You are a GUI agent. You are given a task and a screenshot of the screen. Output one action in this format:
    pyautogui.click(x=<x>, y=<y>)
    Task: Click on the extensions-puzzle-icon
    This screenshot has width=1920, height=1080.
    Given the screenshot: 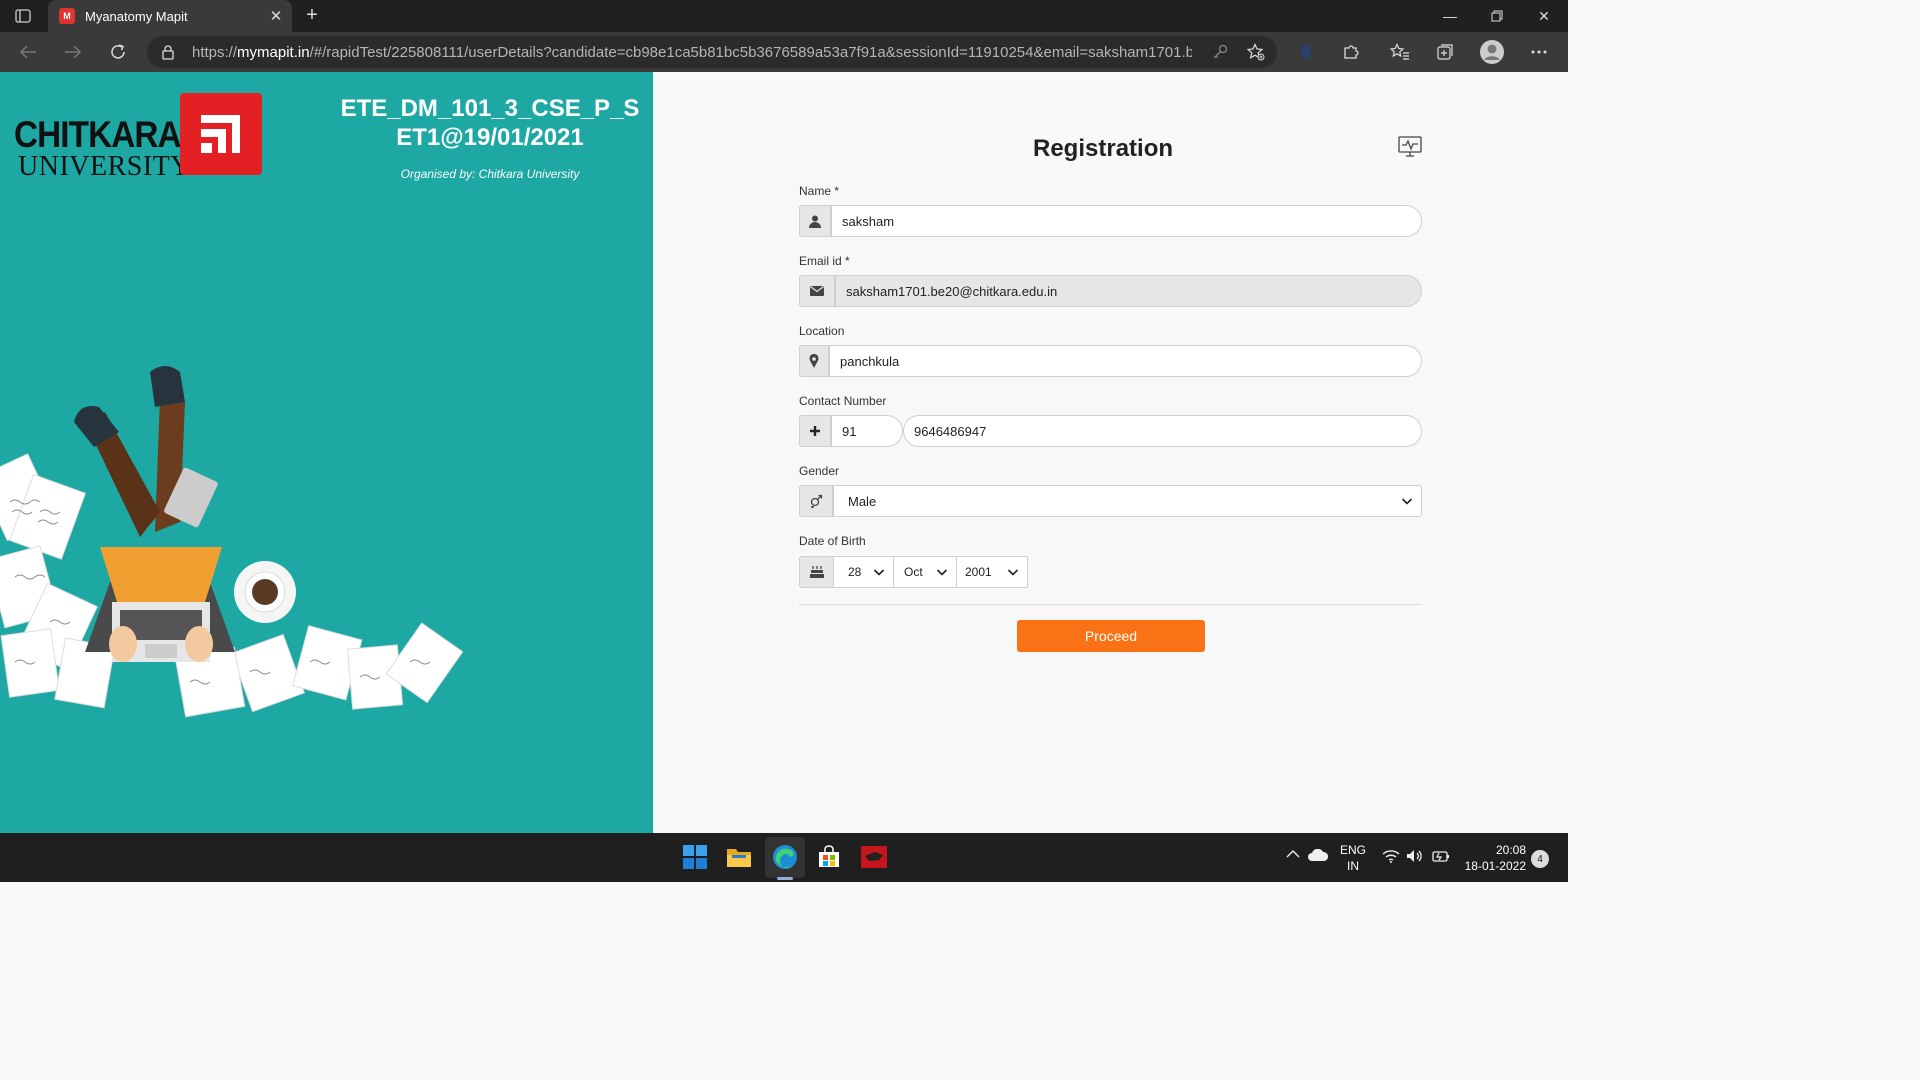 What is the action you would take?
    pyautogui.click(x=1351, y=52)
    